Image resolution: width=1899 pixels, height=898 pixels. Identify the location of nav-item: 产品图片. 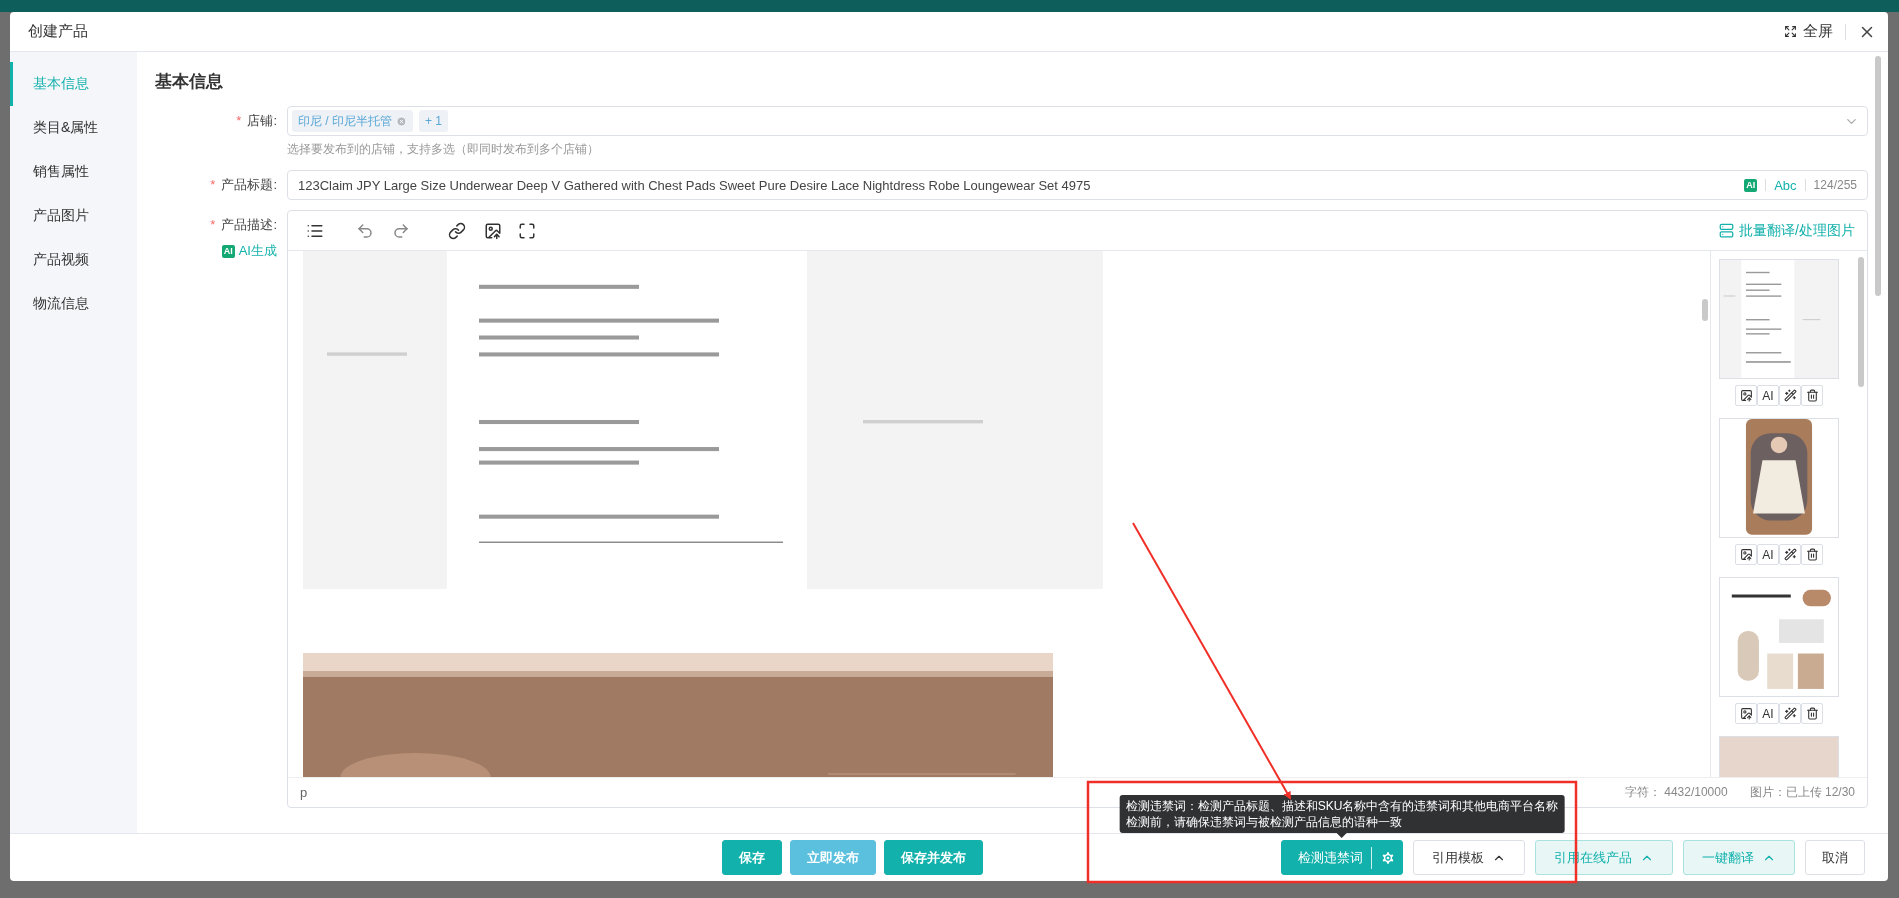
(73, 216).